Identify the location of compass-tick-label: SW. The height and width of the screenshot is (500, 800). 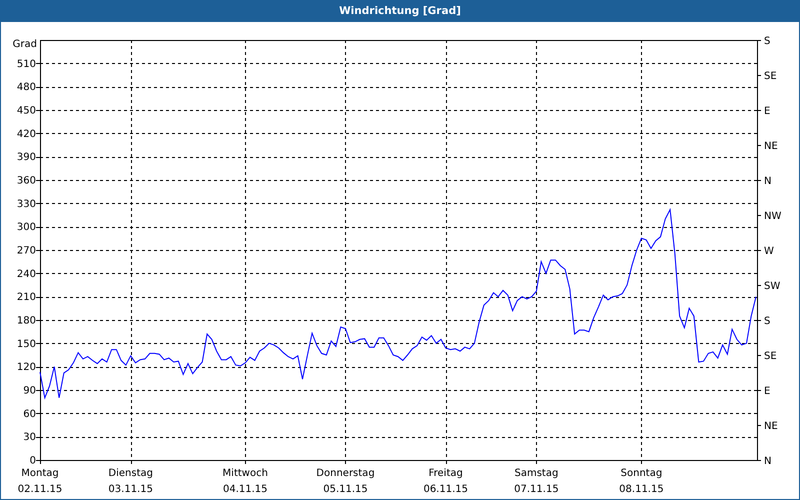
(772, 286).